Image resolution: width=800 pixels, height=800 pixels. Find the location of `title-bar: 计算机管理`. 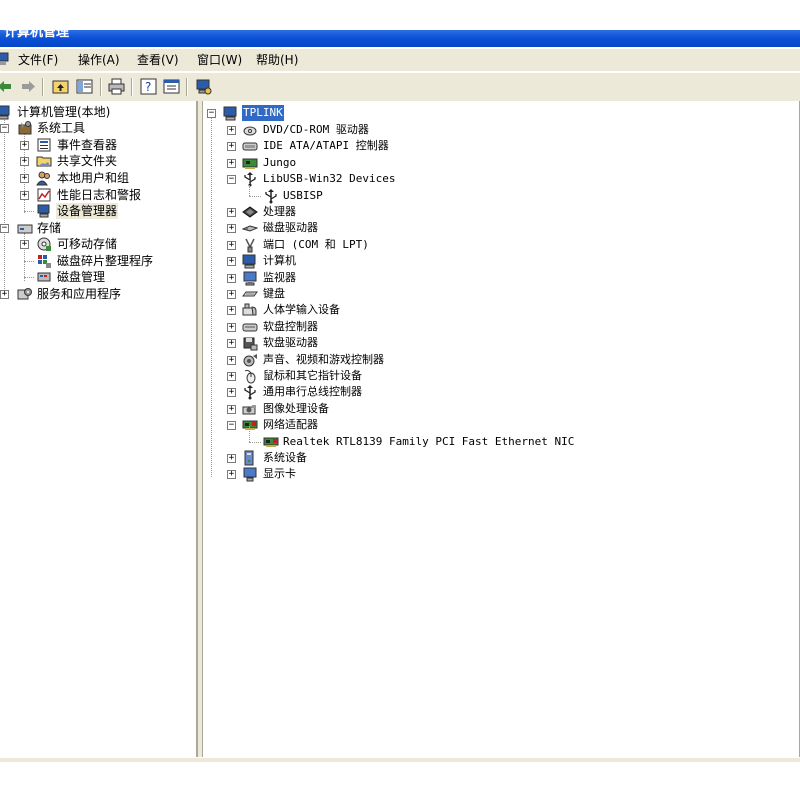

title-bar: 计算机管理 is located at coordinates (400, 38).